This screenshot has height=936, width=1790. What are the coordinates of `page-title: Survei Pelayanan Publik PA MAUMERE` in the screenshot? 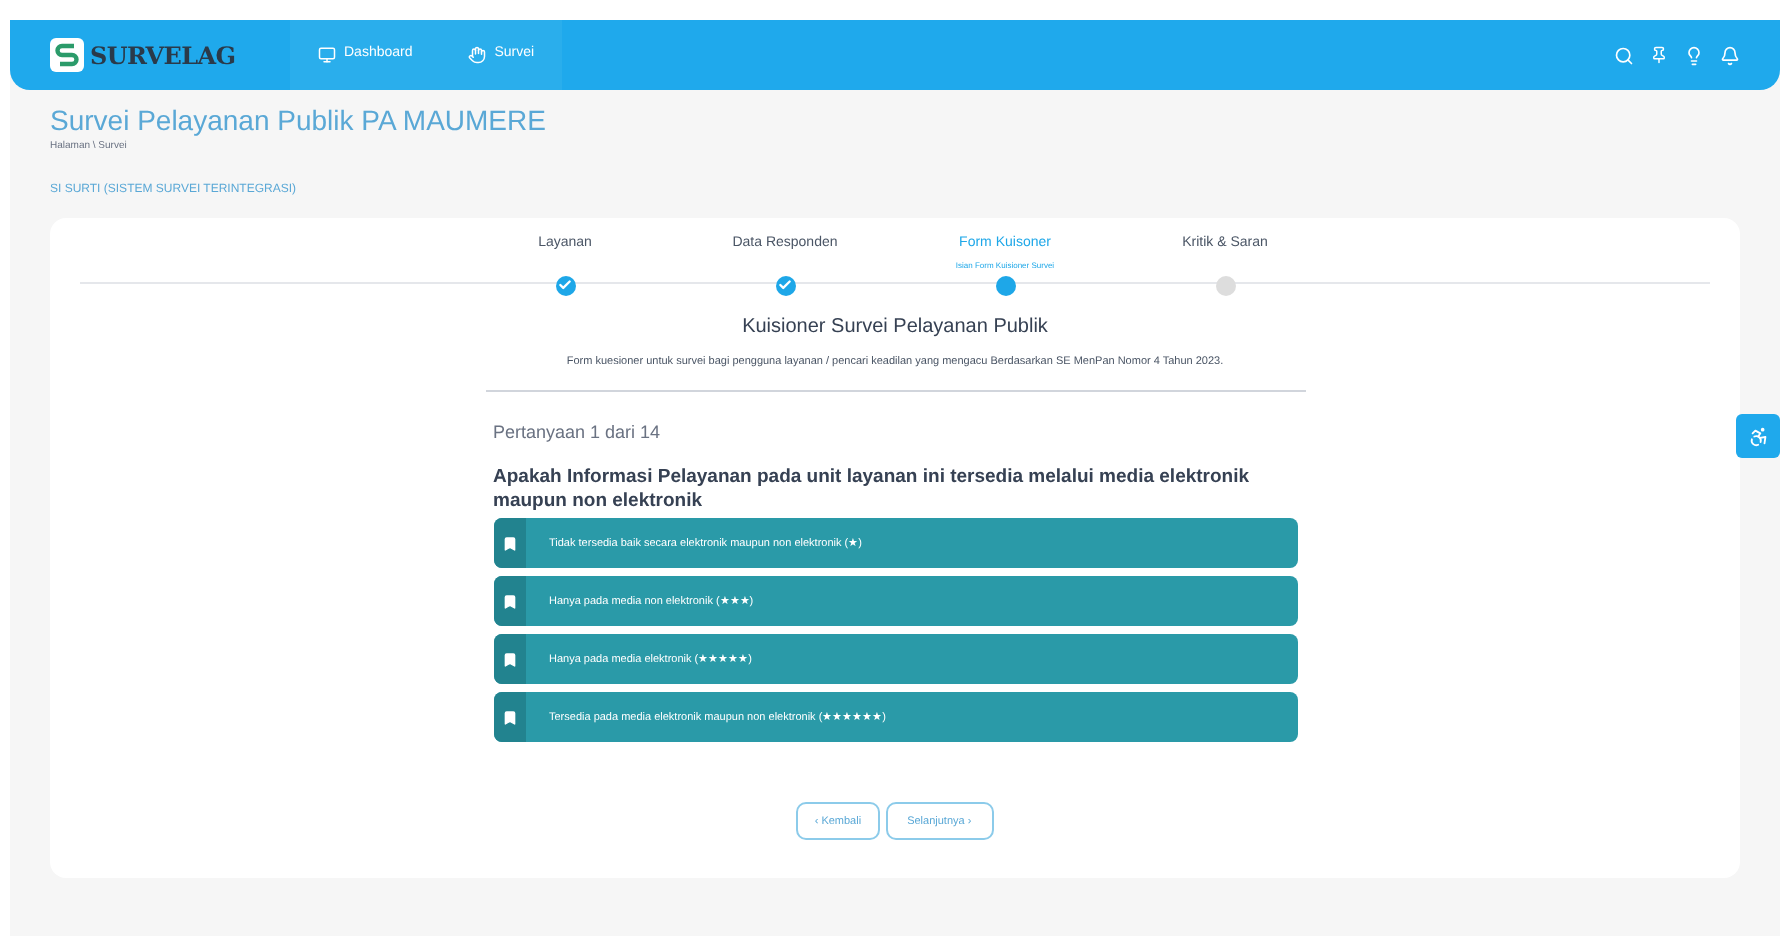 It's located at (299, 121).